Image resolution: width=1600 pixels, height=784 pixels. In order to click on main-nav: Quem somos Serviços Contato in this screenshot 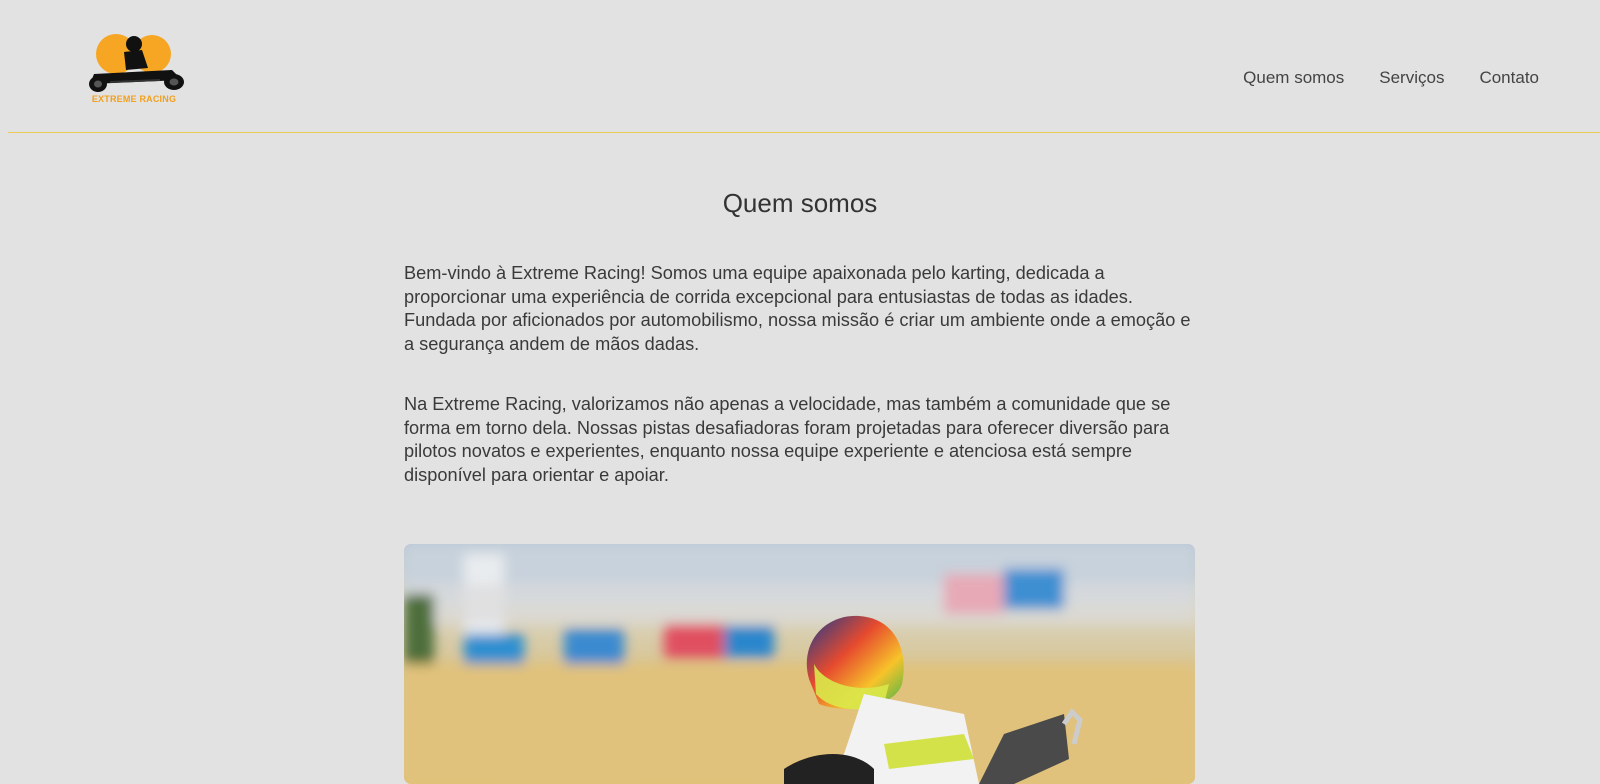, I will do `click(1391, 78)`.